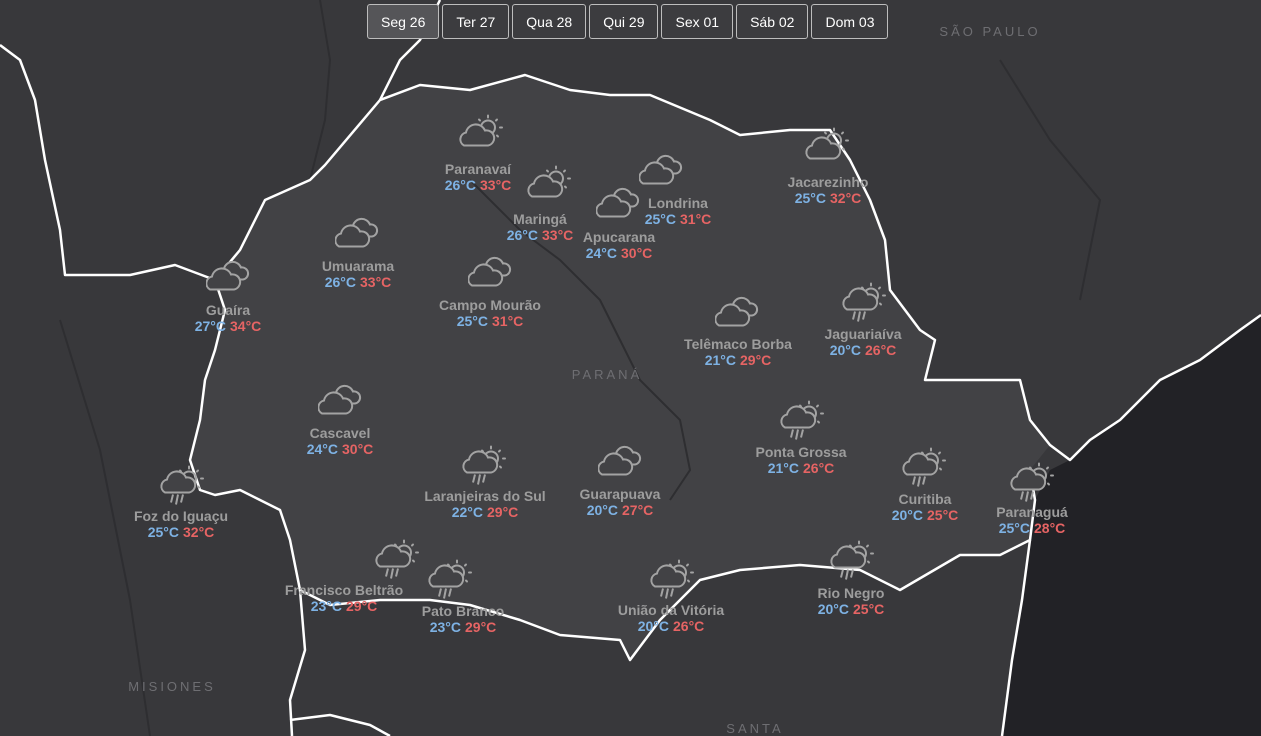 Image resolution: width=1261 pixels, height=736 pixels. I want to click on region-label: SÃO PAULO, so click(990, 31).